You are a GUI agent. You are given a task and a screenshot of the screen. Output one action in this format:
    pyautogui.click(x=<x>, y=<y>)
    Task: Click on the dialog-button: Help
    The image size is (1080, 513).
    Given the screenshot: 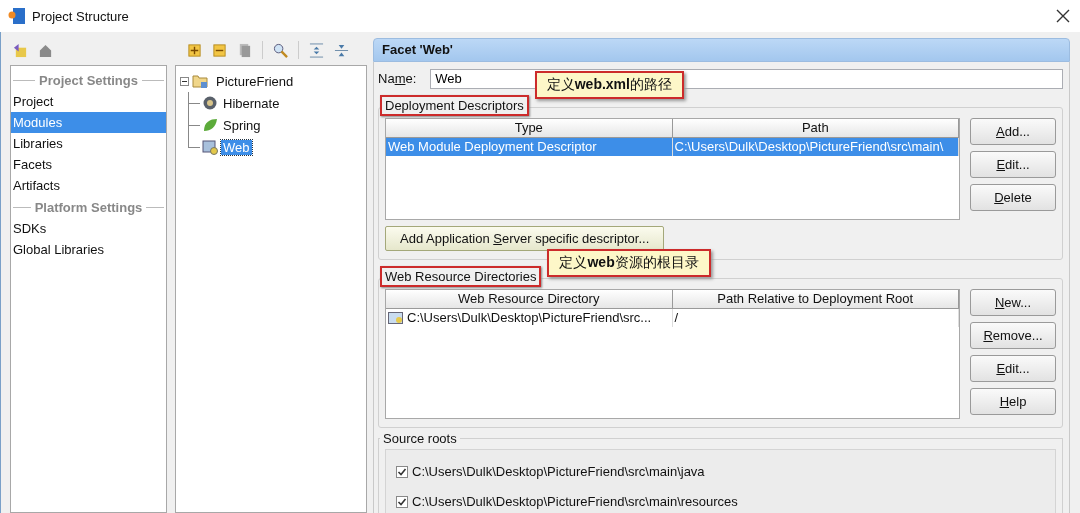 What is the action you would take?
    pyautogui.click(x=1013, y=401)
    